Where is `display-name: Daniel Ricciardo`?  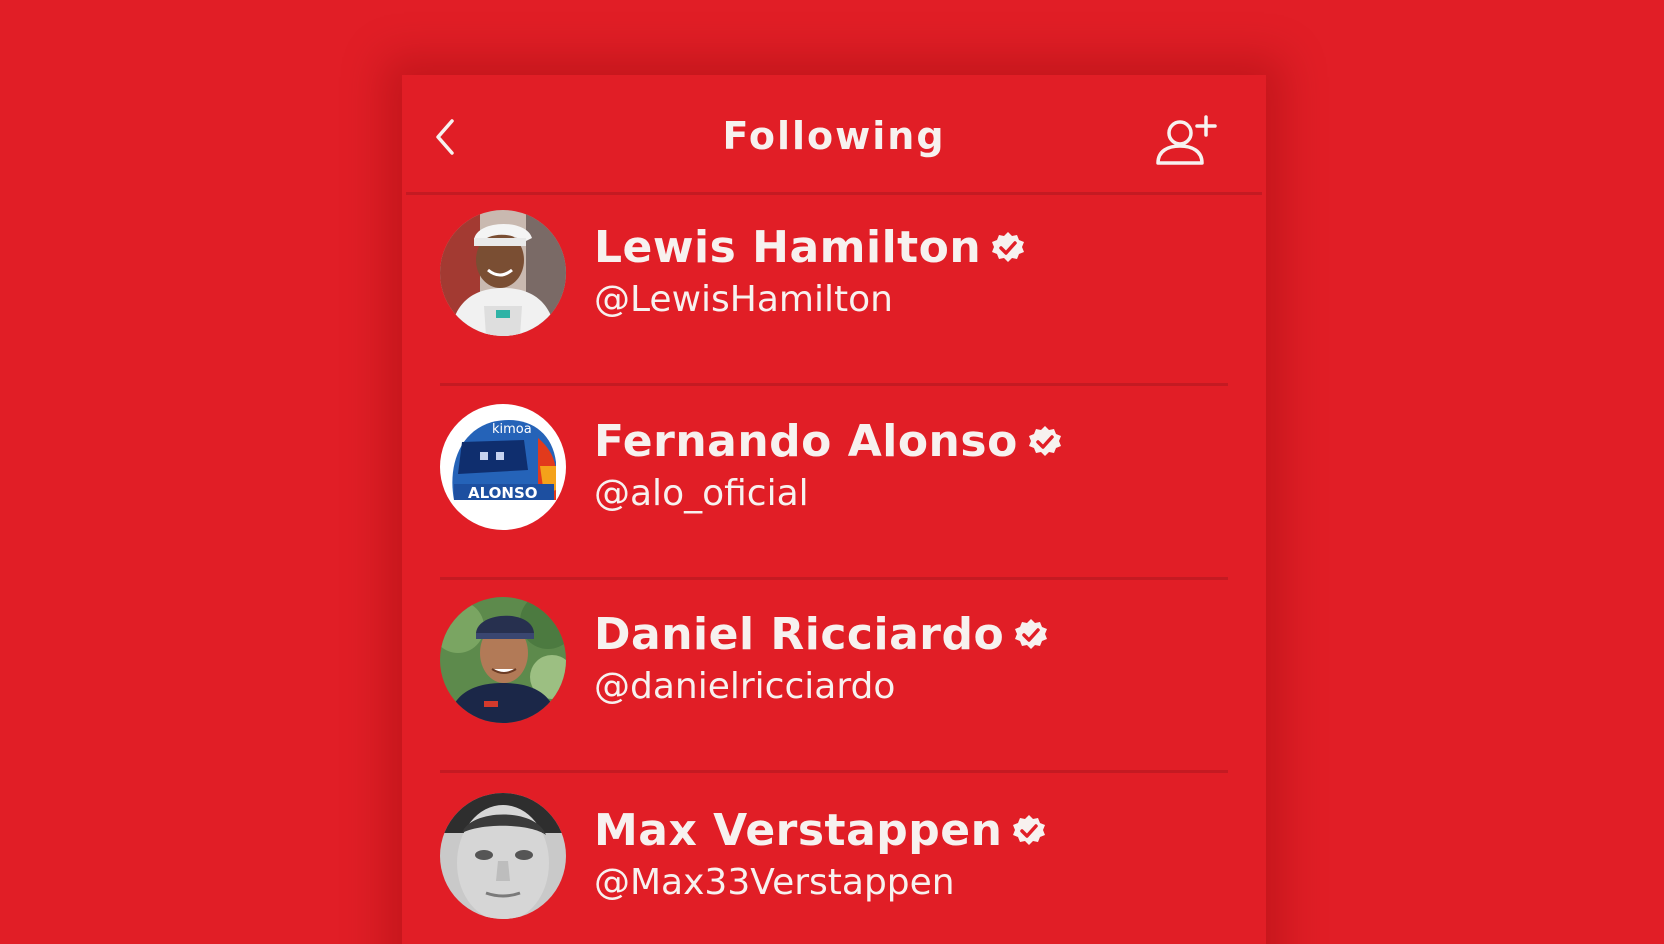
display-name: Daniel Ricciardo is located at coordinates (799, 634).